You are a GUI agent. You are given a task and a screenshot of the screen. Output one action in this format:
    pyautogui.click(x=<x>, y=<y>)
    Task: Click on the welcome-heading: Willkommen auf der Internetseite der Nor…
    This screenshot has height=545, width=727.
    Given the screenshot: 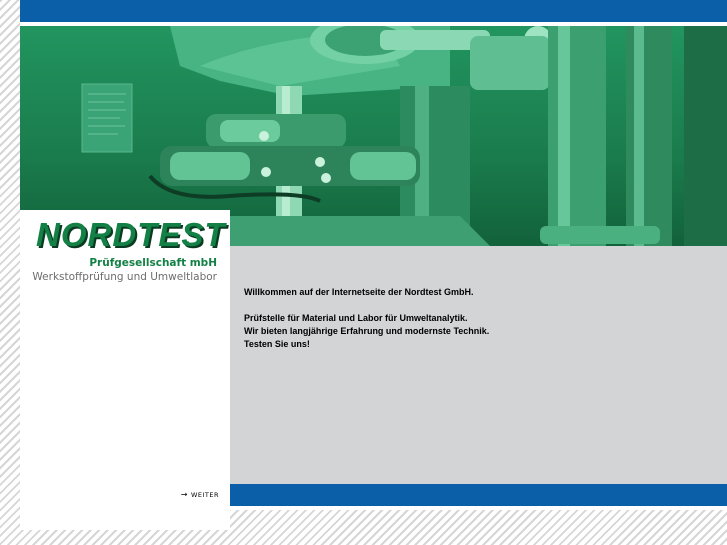 What is the action you would take?
    pyautogui.click(x=359, y=292)
    